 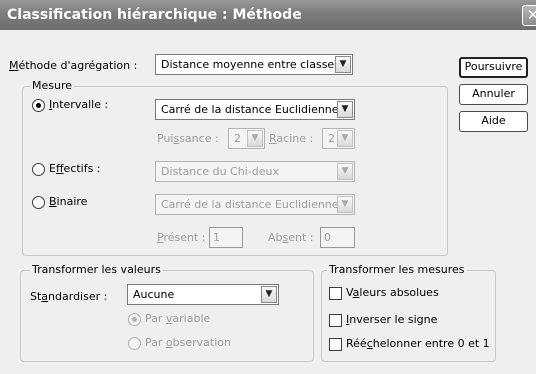 I want to click on standardiser-select-value: Aucune, so click(x=154, y=294).